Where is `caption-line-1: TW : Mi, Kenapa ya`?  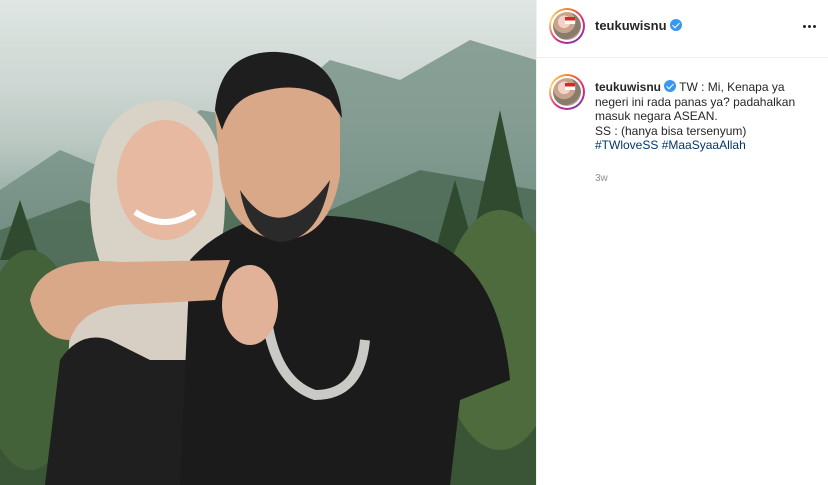
caption-line-1: TW : Mi, Kenapa ya is located at coordinates (732, 87).